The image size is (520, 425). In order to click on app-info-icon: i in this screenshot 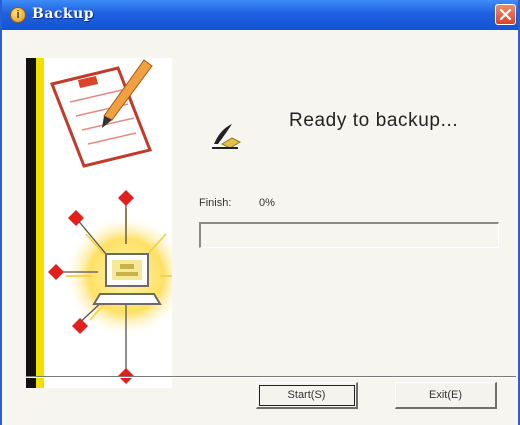, I will do `click(18, 15)`.